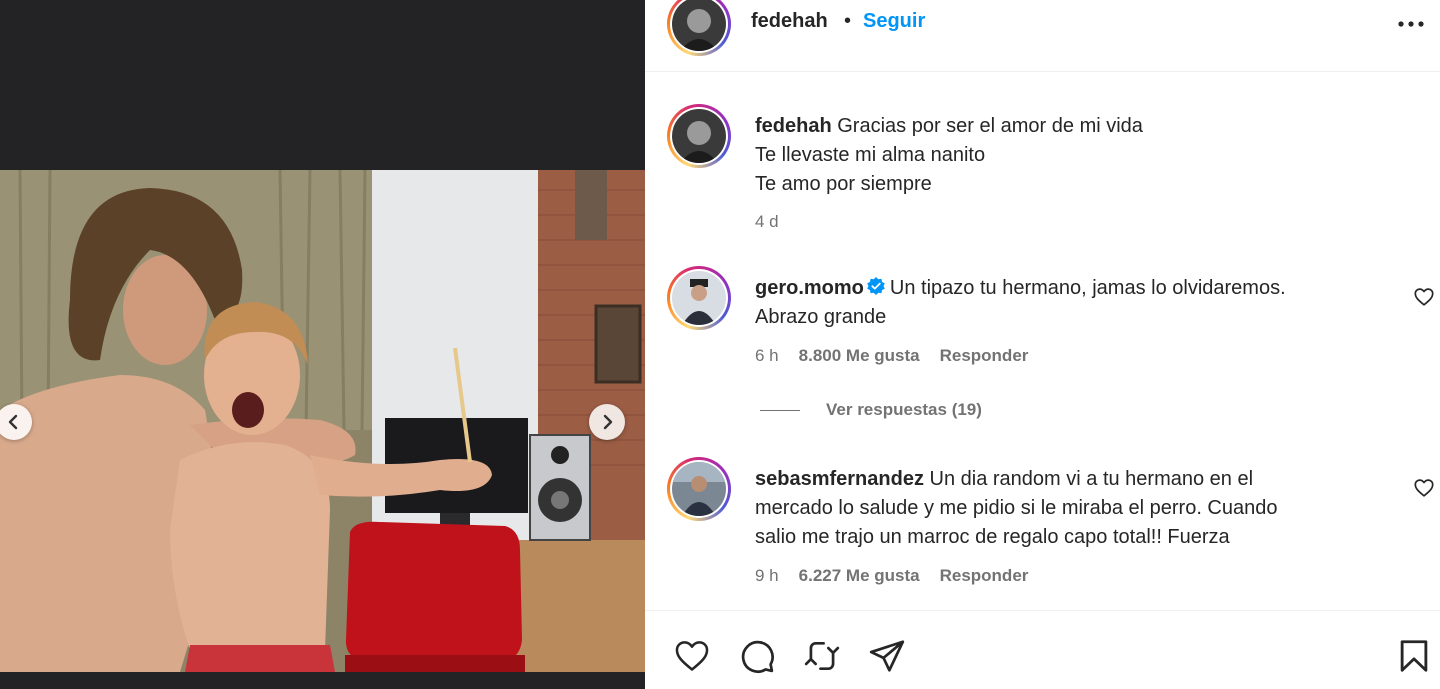 This screenshot has height=689, width=1440. I want to click on replies-divider-line, so click(780, 410).